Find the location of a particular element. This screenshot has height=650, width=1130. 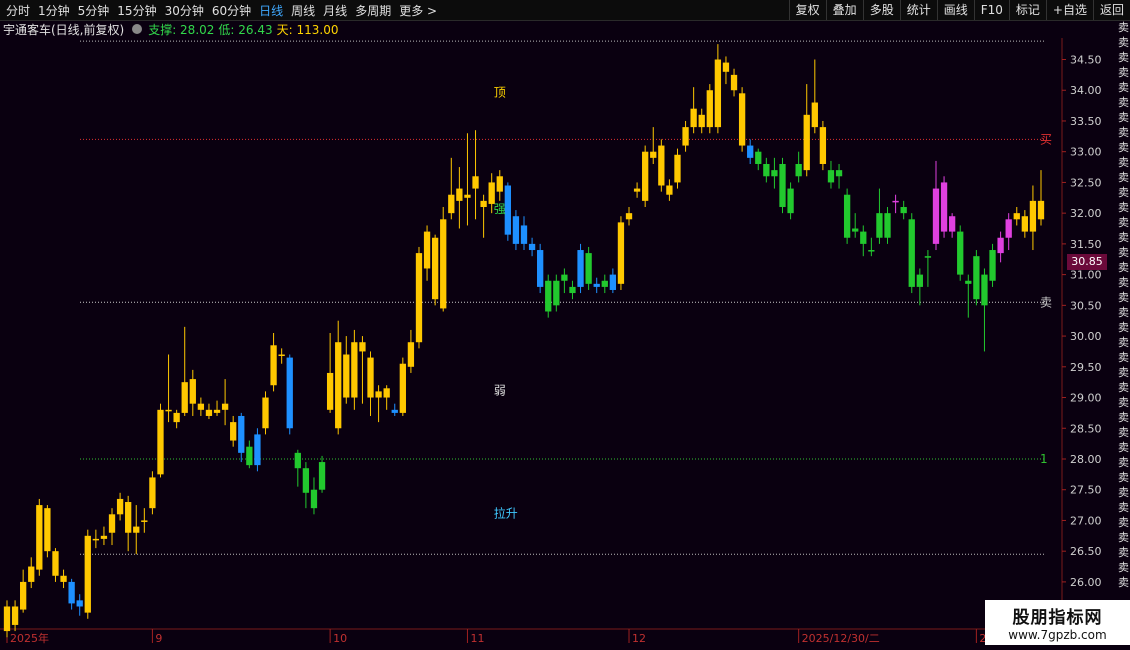

signal-34: 卖 is located at coordinates (1123, 537).